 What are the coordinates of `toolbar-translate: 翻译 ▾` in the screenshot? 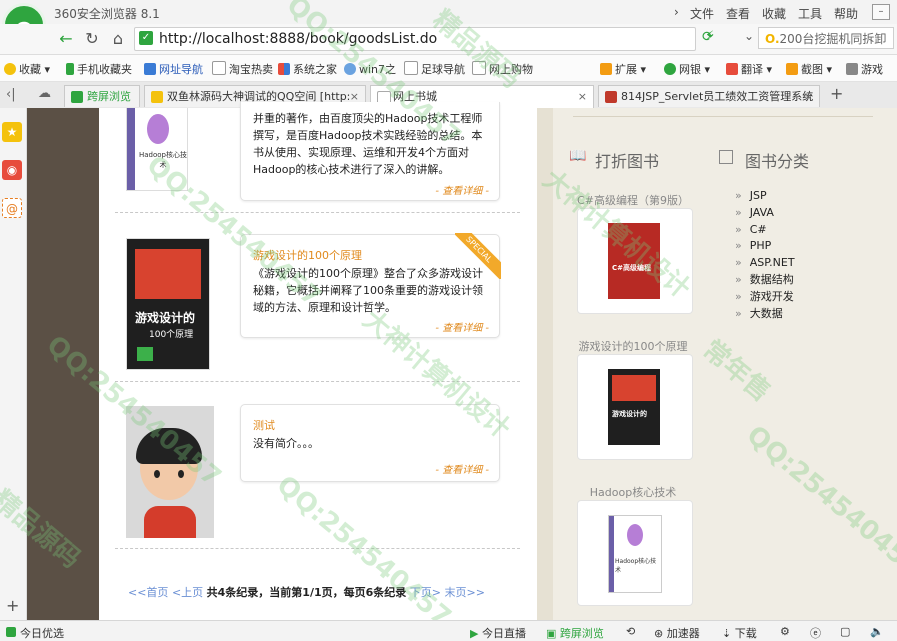 It's located at (749, 69).